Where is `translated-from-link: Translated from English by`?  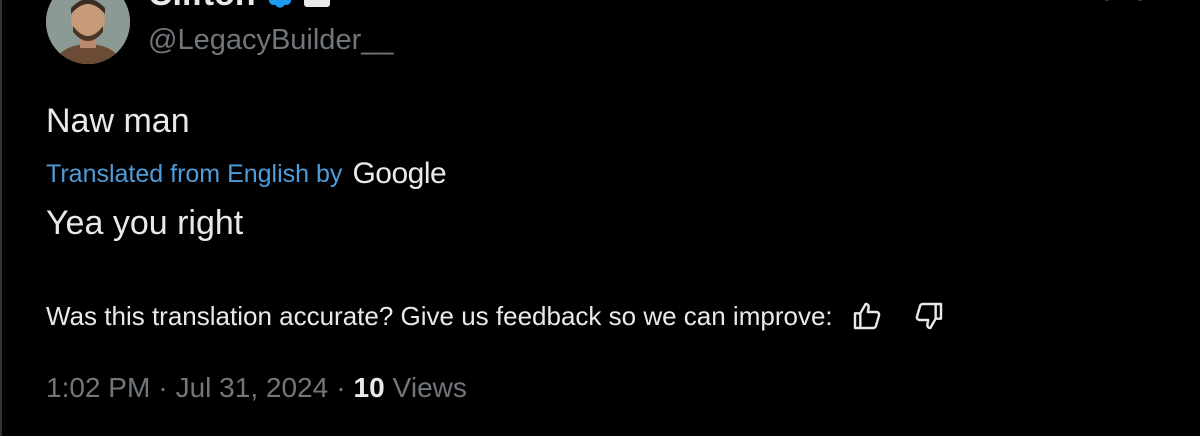 translated-from-link: Translated from English by is located at coordinates (194, 174).